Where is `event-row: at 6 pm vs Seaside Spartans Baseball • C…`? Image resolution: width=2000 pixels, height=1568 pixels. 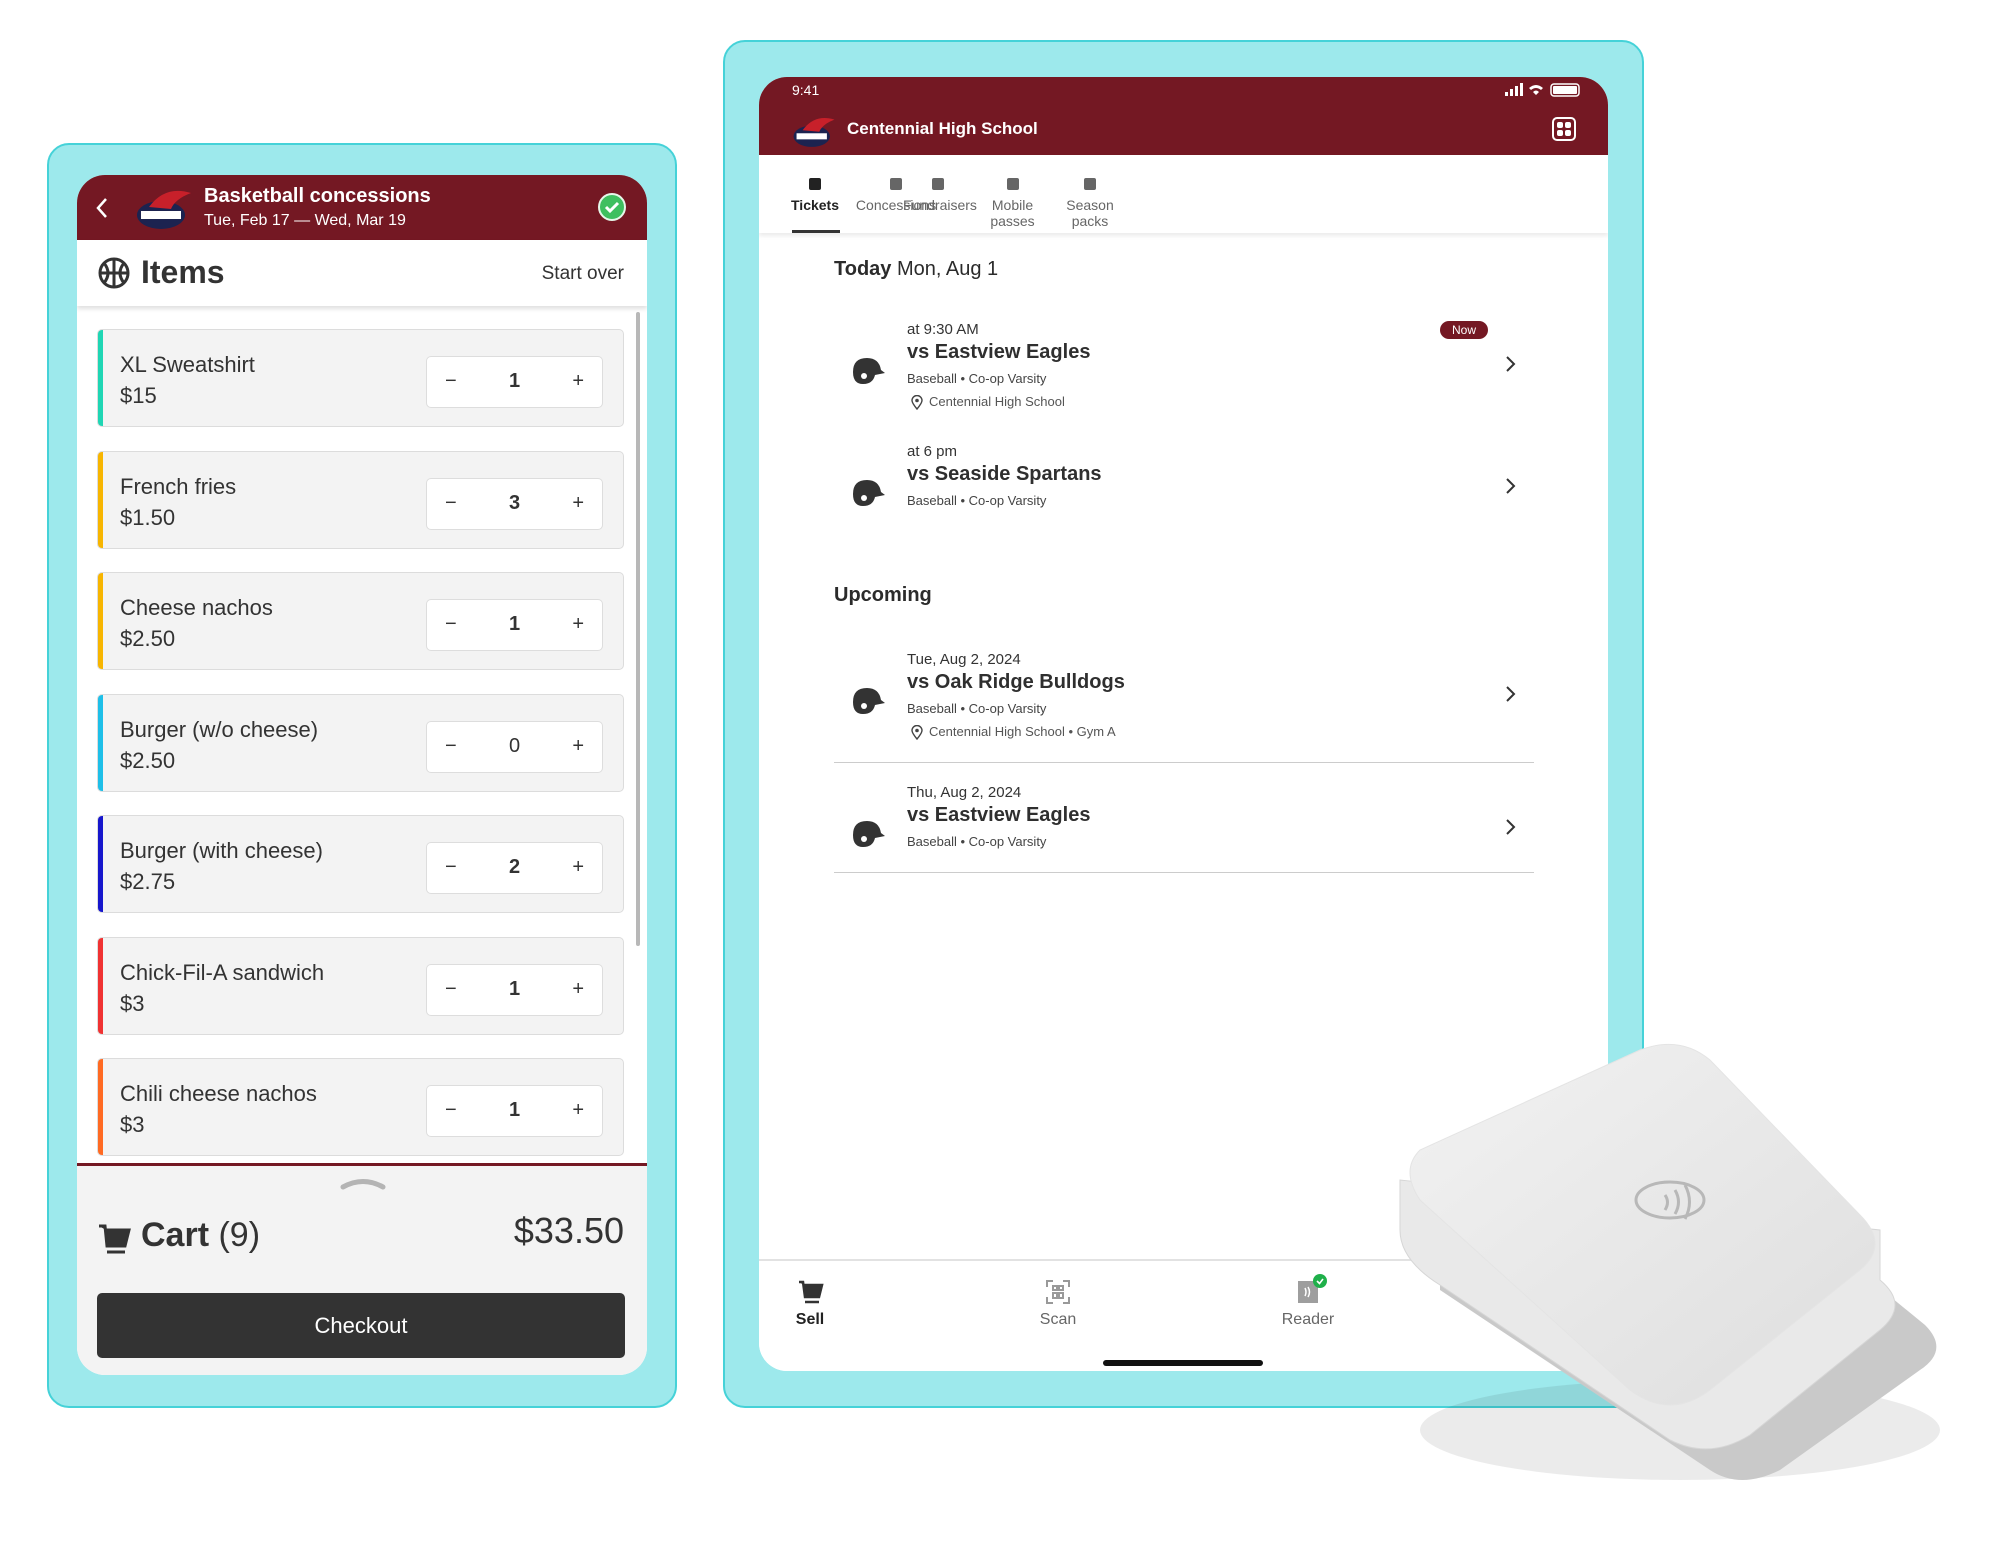
event-row: at 6 pm vs Seaside Spartans Baseball • C… is located at coordinates (1183, 493).